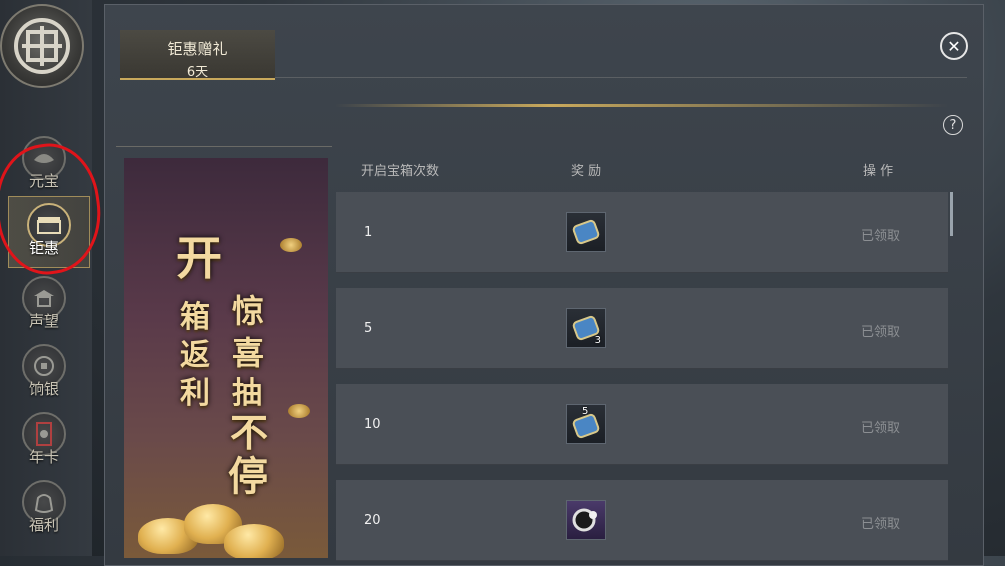 The width and height of the screenshot is (1005, 566). Describe the element at coordinates (49, 232) in the screenshot. I see `sidebar-item-juhui: 钜惠` at that location.